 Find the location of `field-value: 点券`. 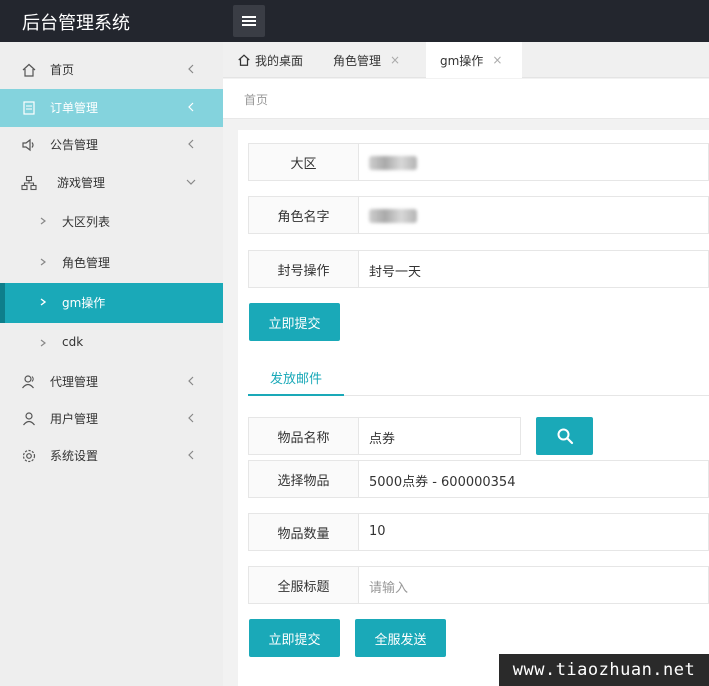

field-value: 点券 is located at coordinates (382, 439).